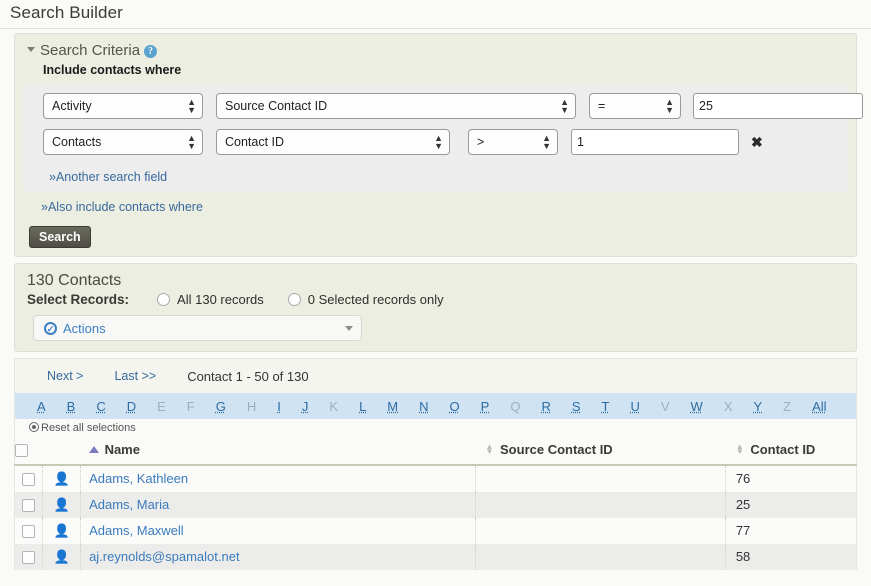  I want to click on table-row: 👤 aj.reynolds@spamalot.net 58, so click(435, 557).